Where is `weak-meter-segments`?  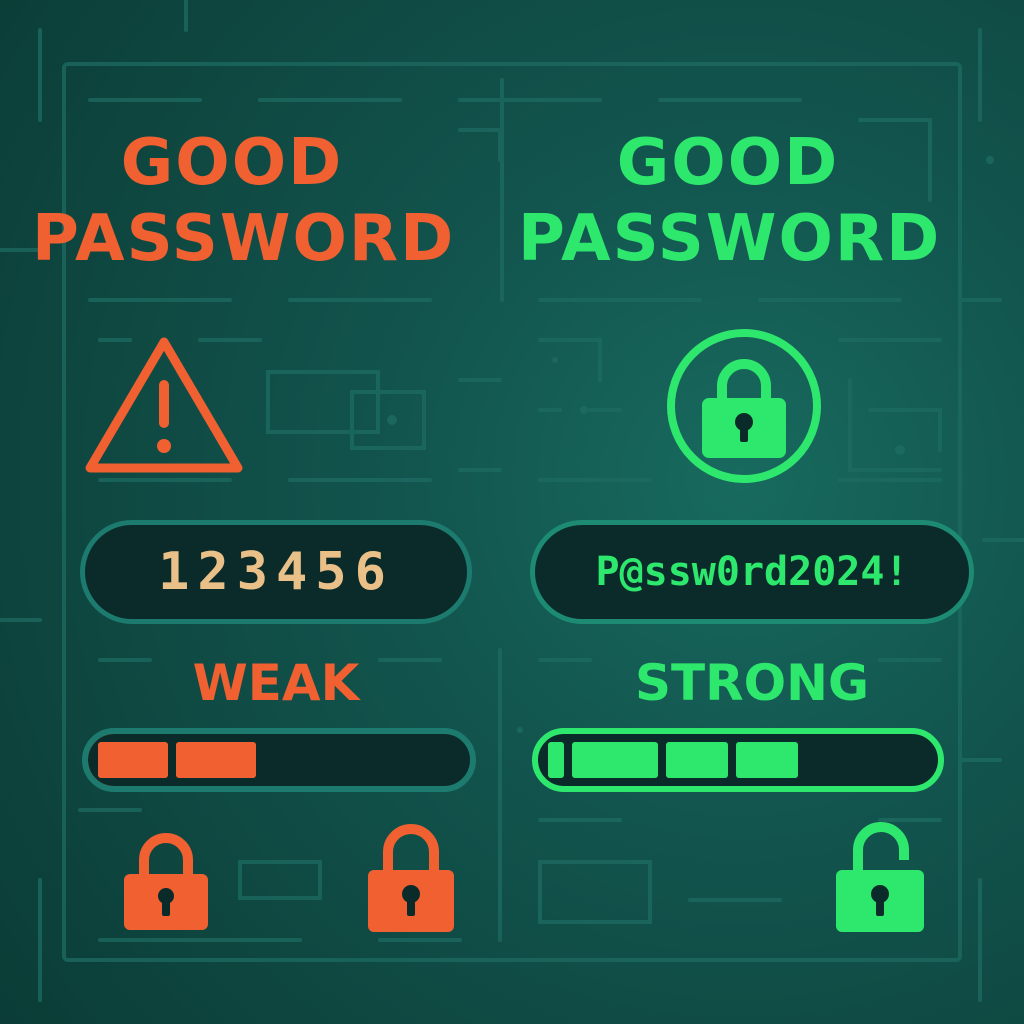 weak-meter-segments is located at coordinates (177, 760).